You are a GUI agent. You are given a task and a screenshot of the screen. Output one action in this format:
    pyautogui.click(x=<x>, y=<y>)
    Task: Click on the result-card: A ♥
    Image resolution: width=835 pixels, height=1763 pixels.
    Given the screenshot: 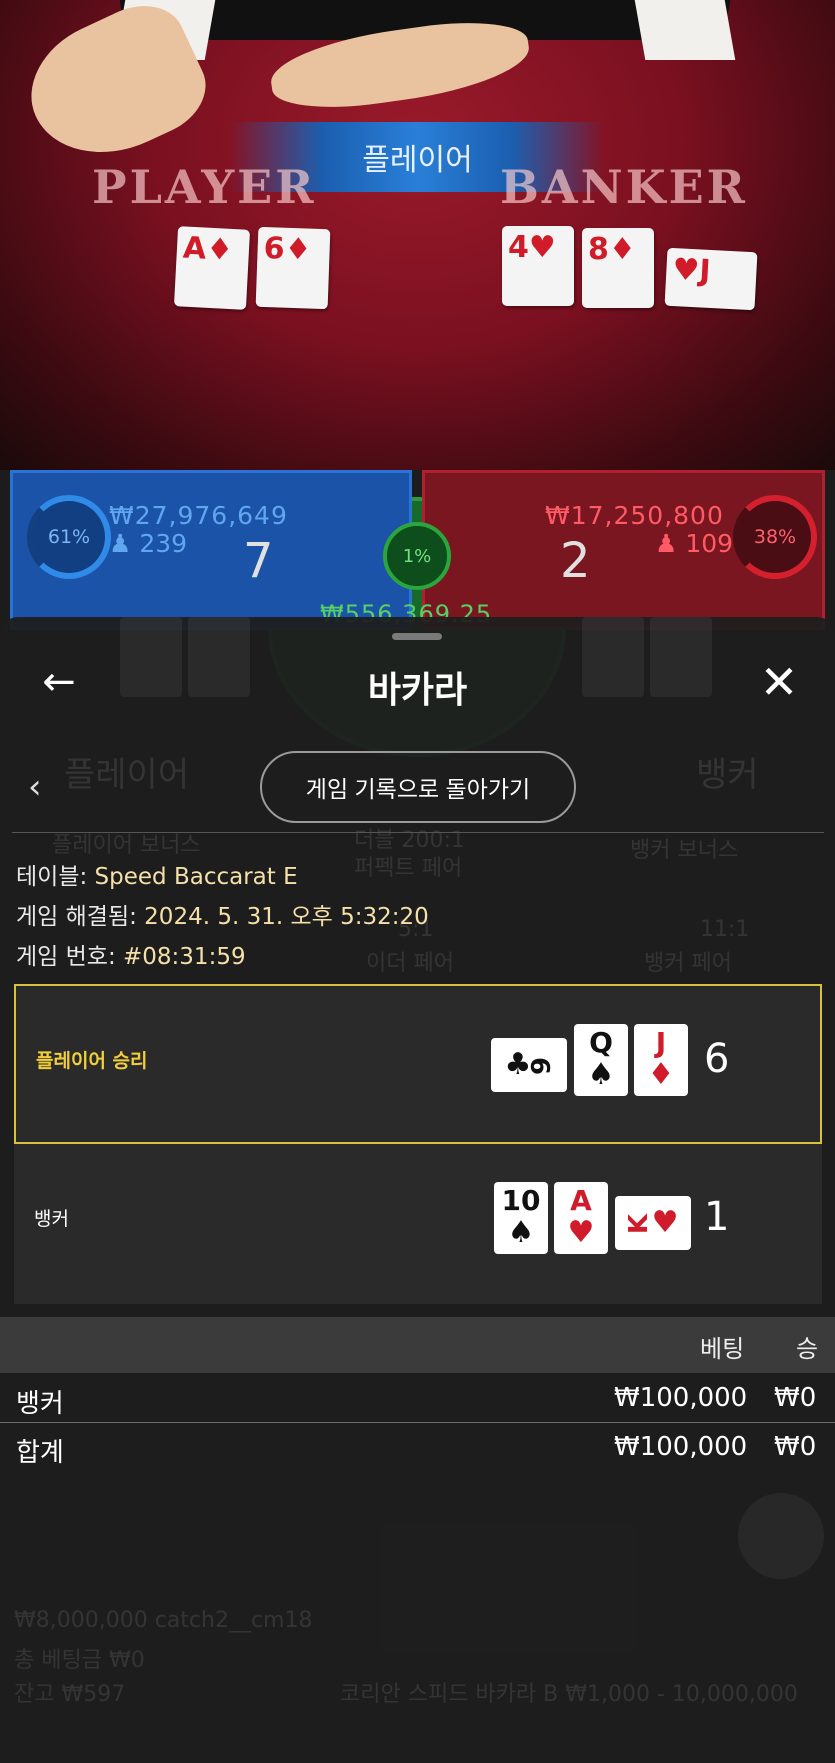 What is the action you would take?
    pyautogui.click(x=581, y=1218)
    